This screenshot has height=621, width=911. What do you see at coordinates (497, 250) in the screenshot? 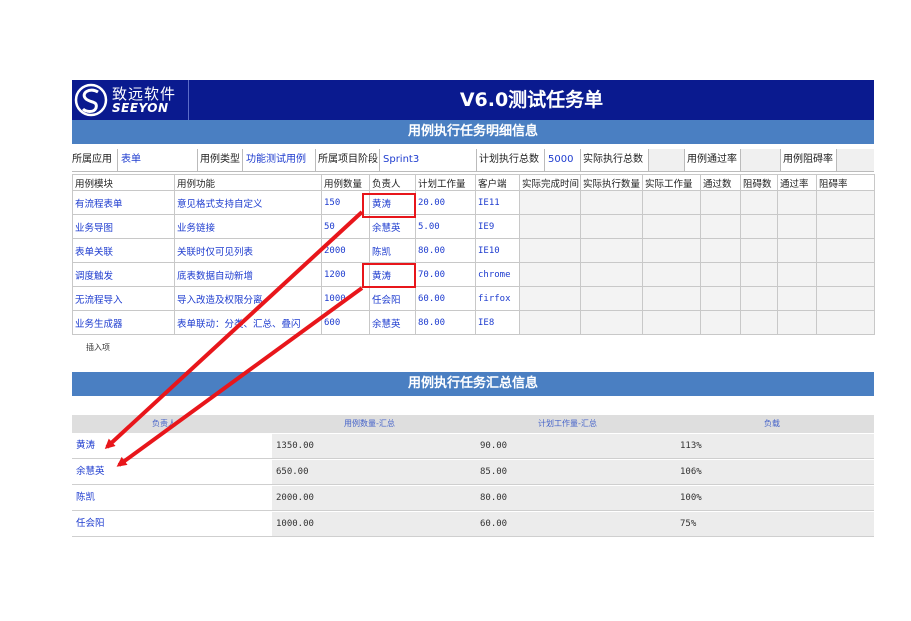
I see `row-client: IE10` at bounding box center [497, 250].